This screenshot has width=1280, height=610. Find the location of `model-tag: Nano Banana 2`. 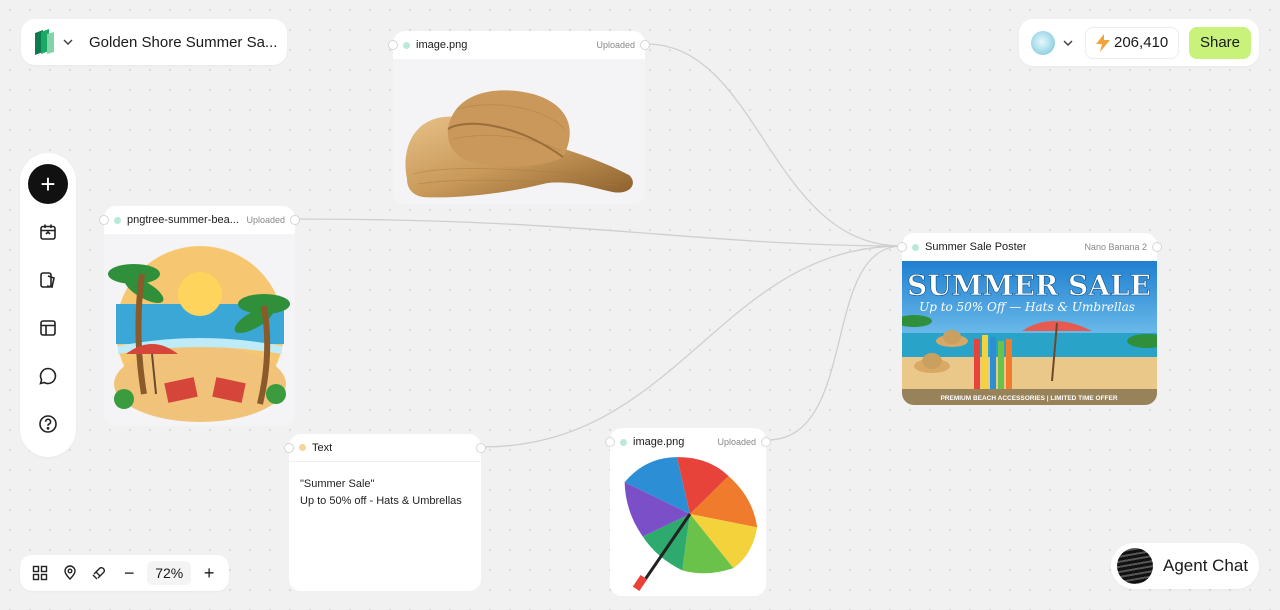

model-tag: Nano Banana 2 is located at coordinates (1115, 247).